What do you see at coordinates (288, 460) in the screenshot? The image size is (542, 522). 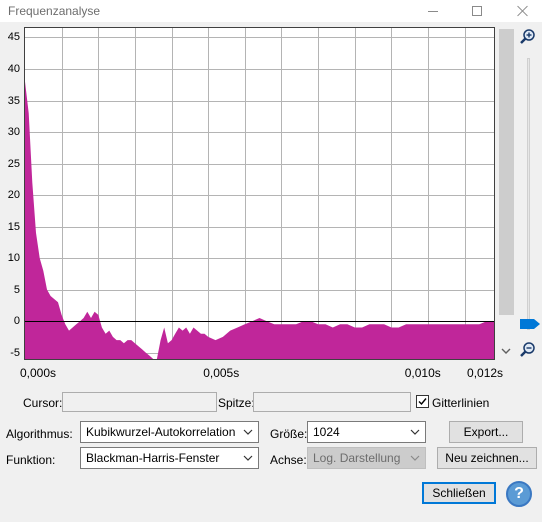 I see `axis-label: Achse:` at bounding box center [288, 460].